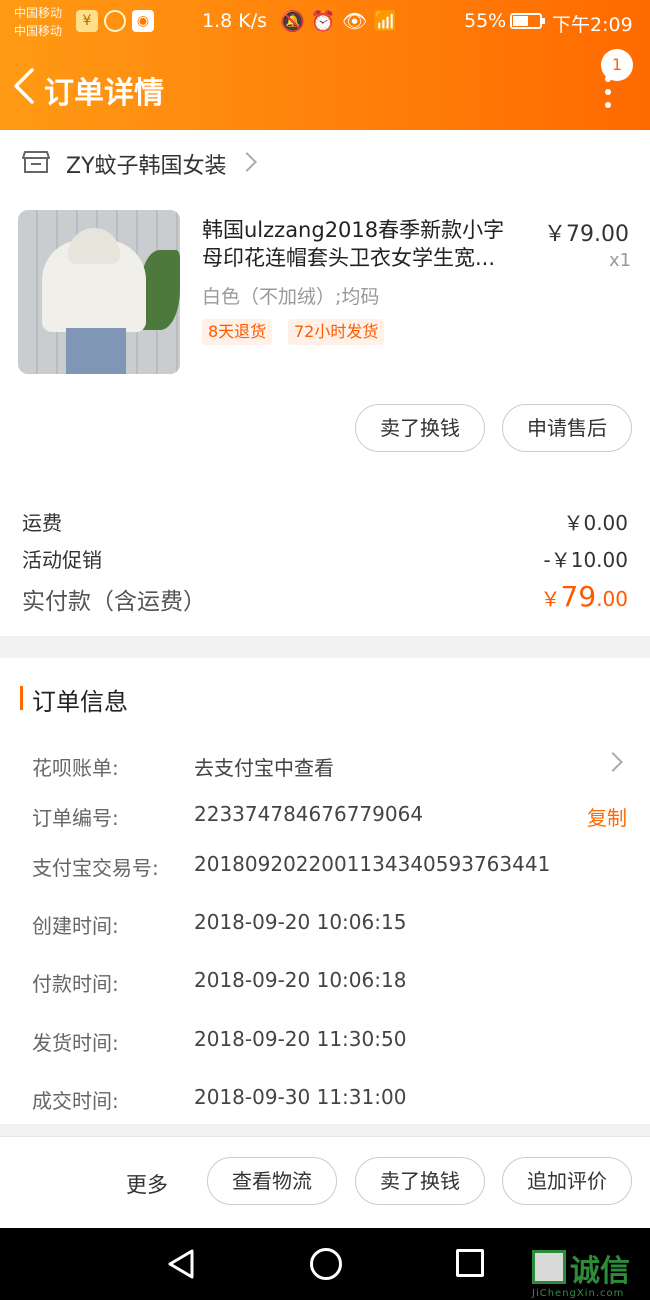  Describe the element at coordinates (62, 560) in the screenshot. I see `promotion-label: 活动促销` at that location.